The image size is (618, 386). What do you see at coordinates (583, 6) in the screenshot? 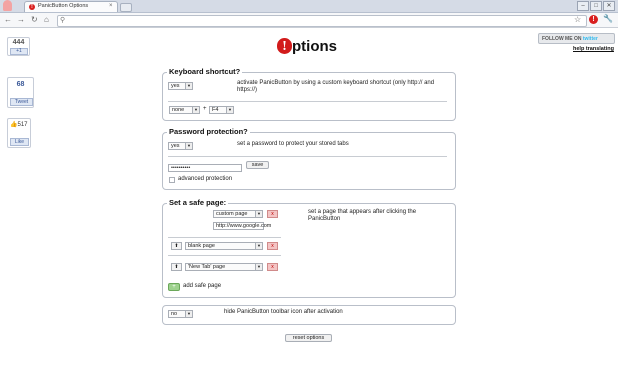
I see `minimize-button: –` at bounding box center [583, 6].